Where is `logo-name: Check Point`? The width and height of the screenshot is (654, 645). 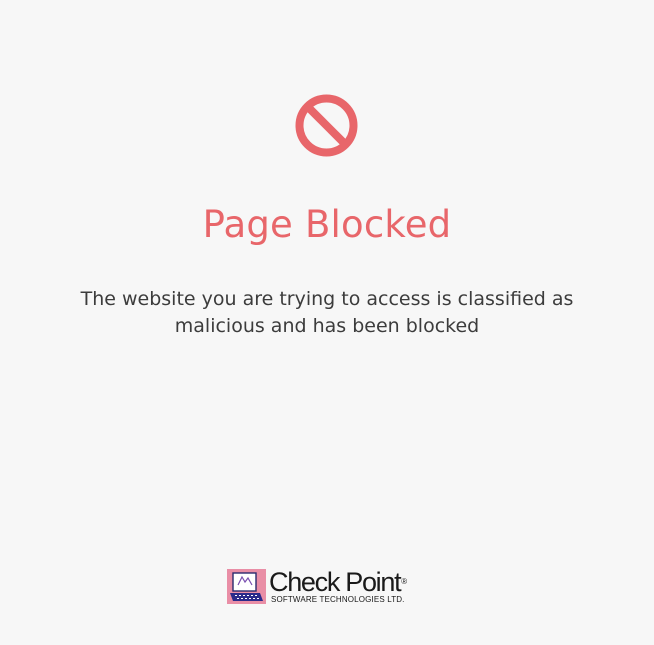 logo-name: Check Point is located at coordinates (335, 582).